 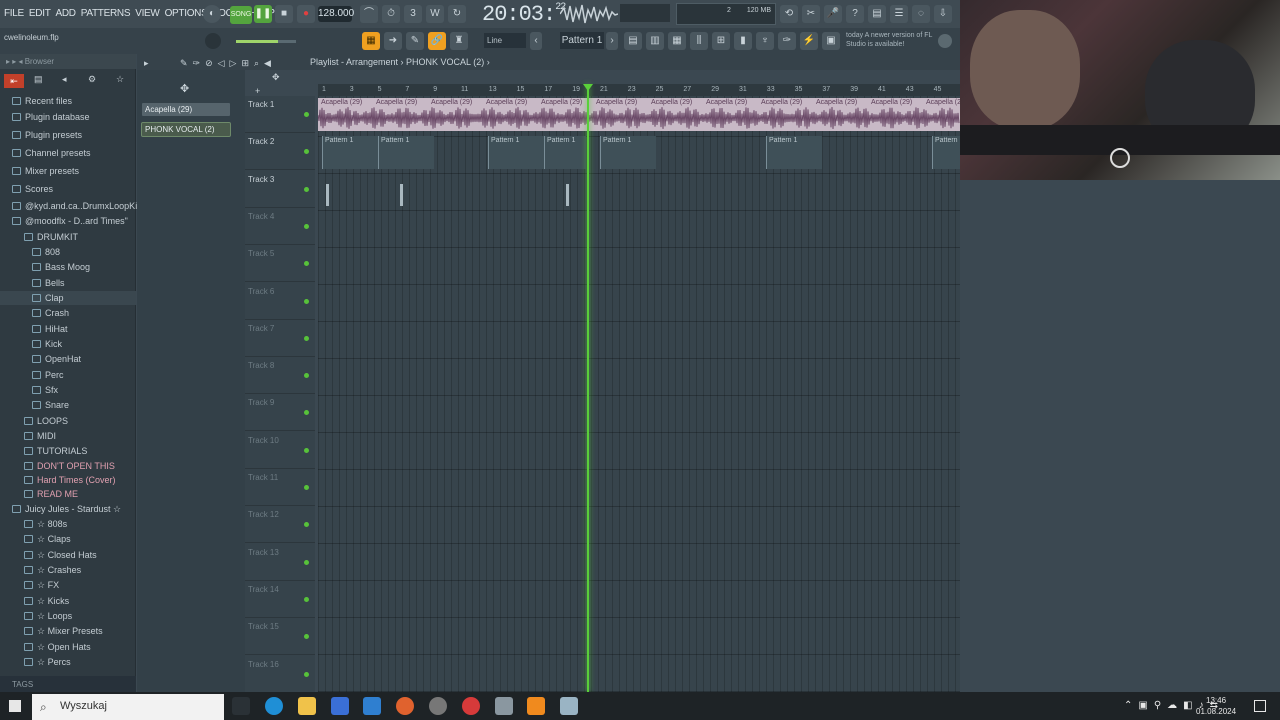 I want to click on playhead, so click(x=588, y=388).